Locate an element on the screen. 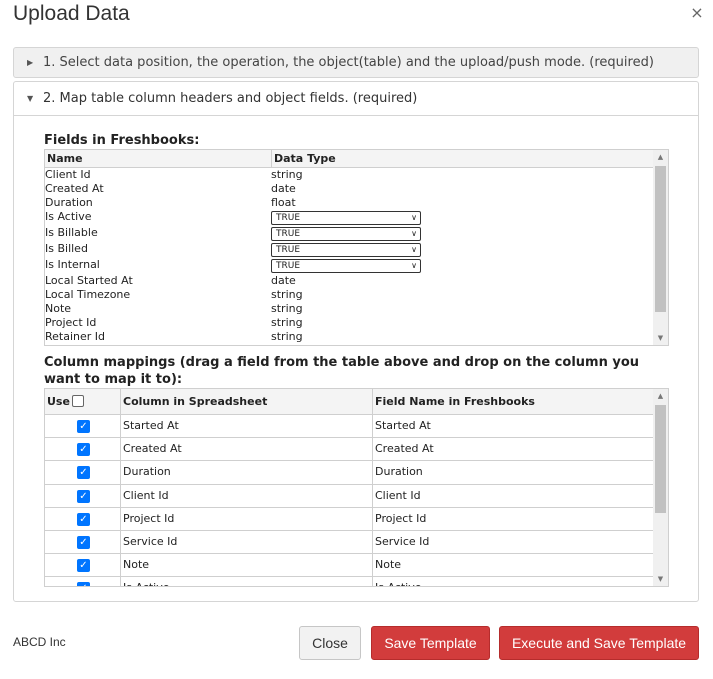 The image size is (713, 679). field-row: Duration float is located at coordinates (349, 203).